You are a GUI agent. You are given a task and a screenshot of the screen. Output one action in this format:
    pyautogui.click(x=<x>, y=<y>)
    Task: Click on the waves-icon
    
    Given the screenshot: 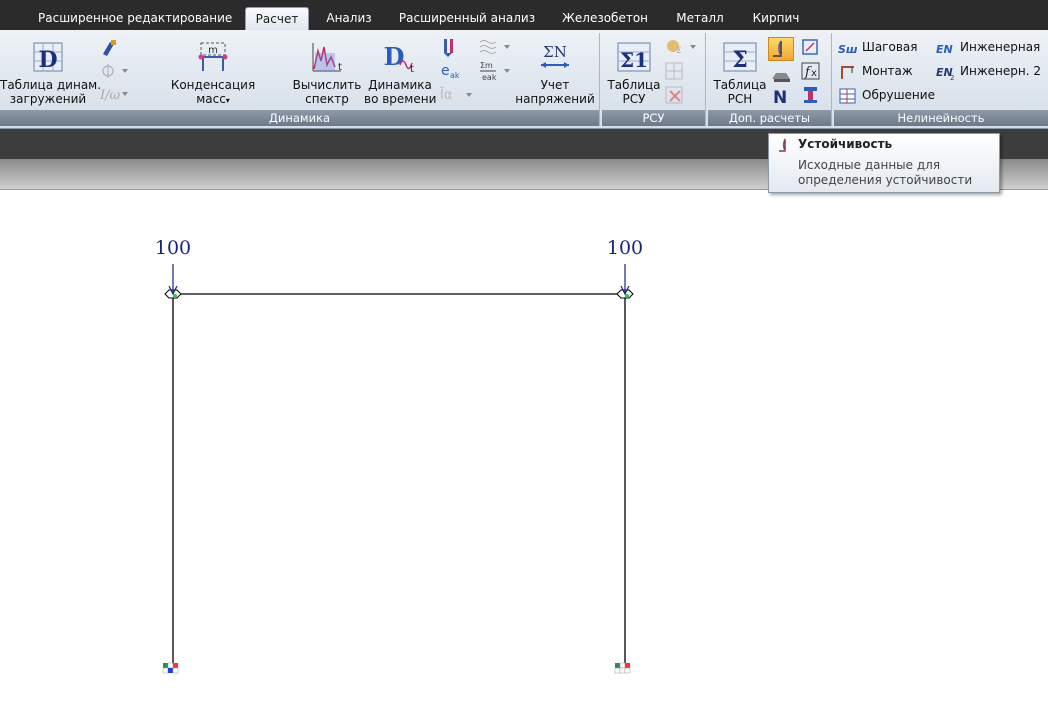 What is the action you would take?
    pyautogui.click(x=496, y=47)
    